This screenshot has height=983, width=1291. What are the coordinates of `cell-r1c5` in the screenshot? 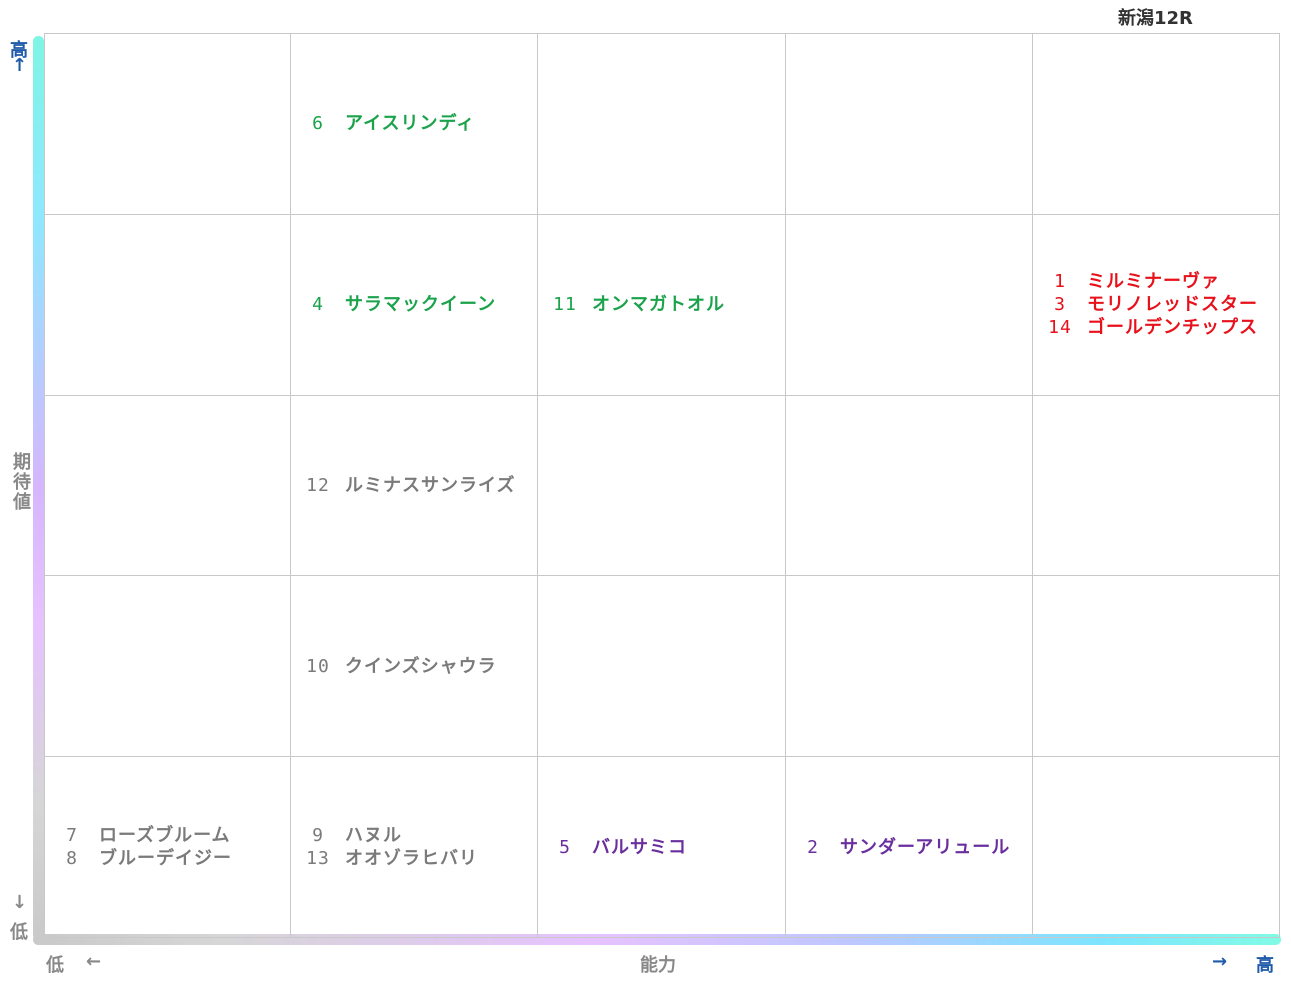 It's located at (1156, 124).